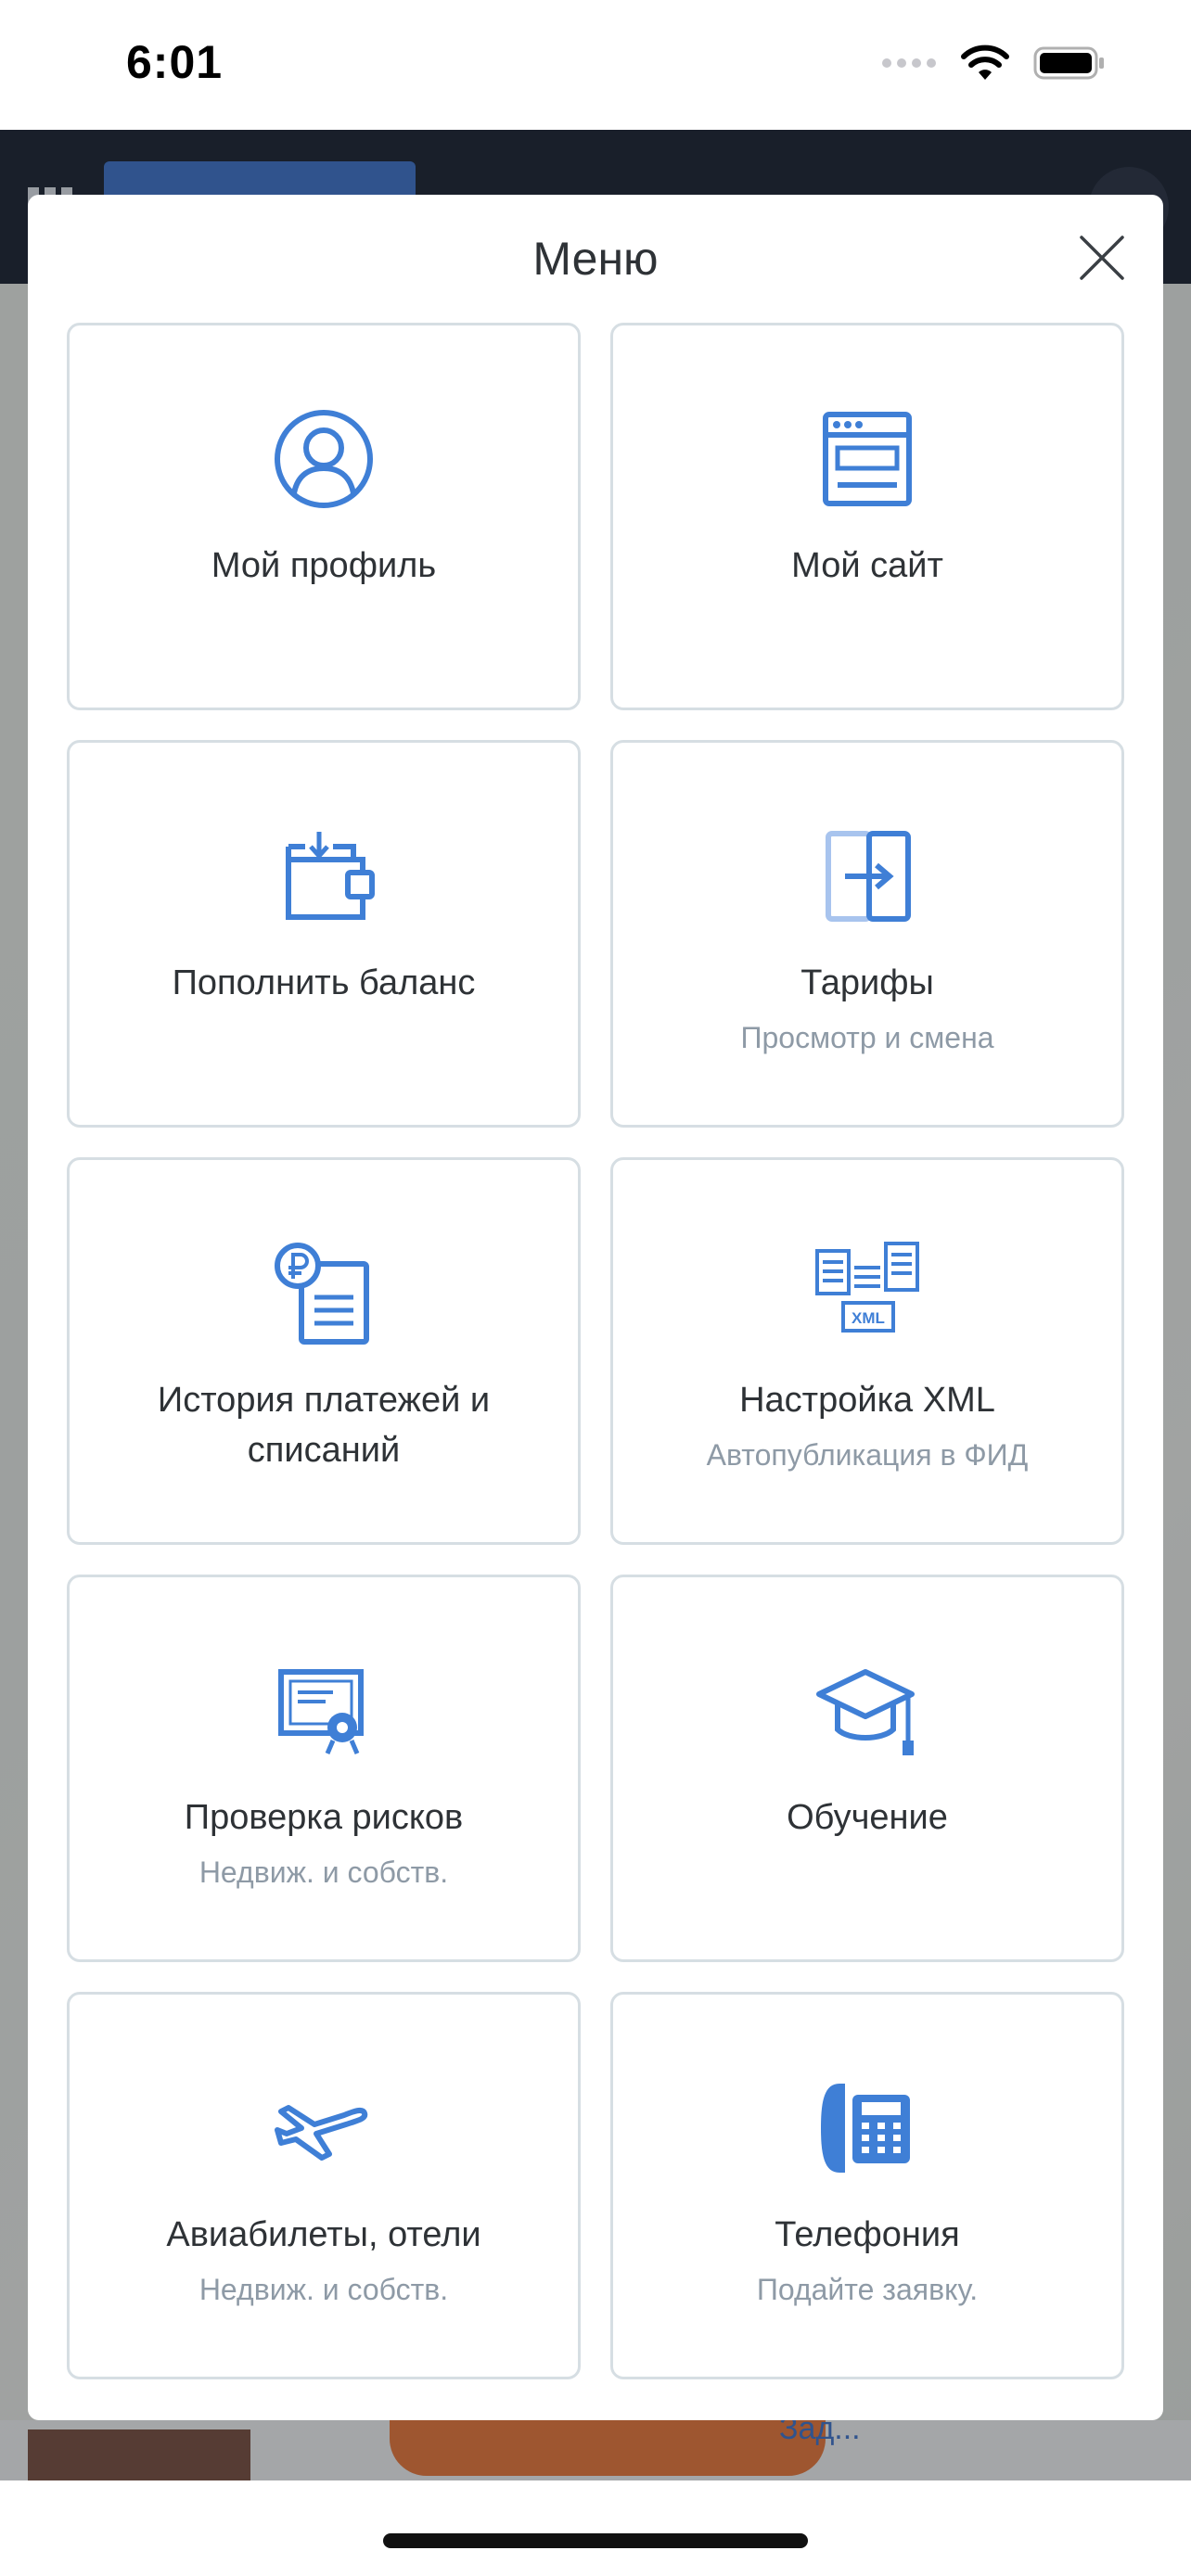 The image size is (1191, 2576). What do you see at coordinates (867, 1351) in the screenshot?
I see `menu-item-xml-settings: XML Настройка XML Автопубликация в ФИД` at bounding box center [867, 1351].